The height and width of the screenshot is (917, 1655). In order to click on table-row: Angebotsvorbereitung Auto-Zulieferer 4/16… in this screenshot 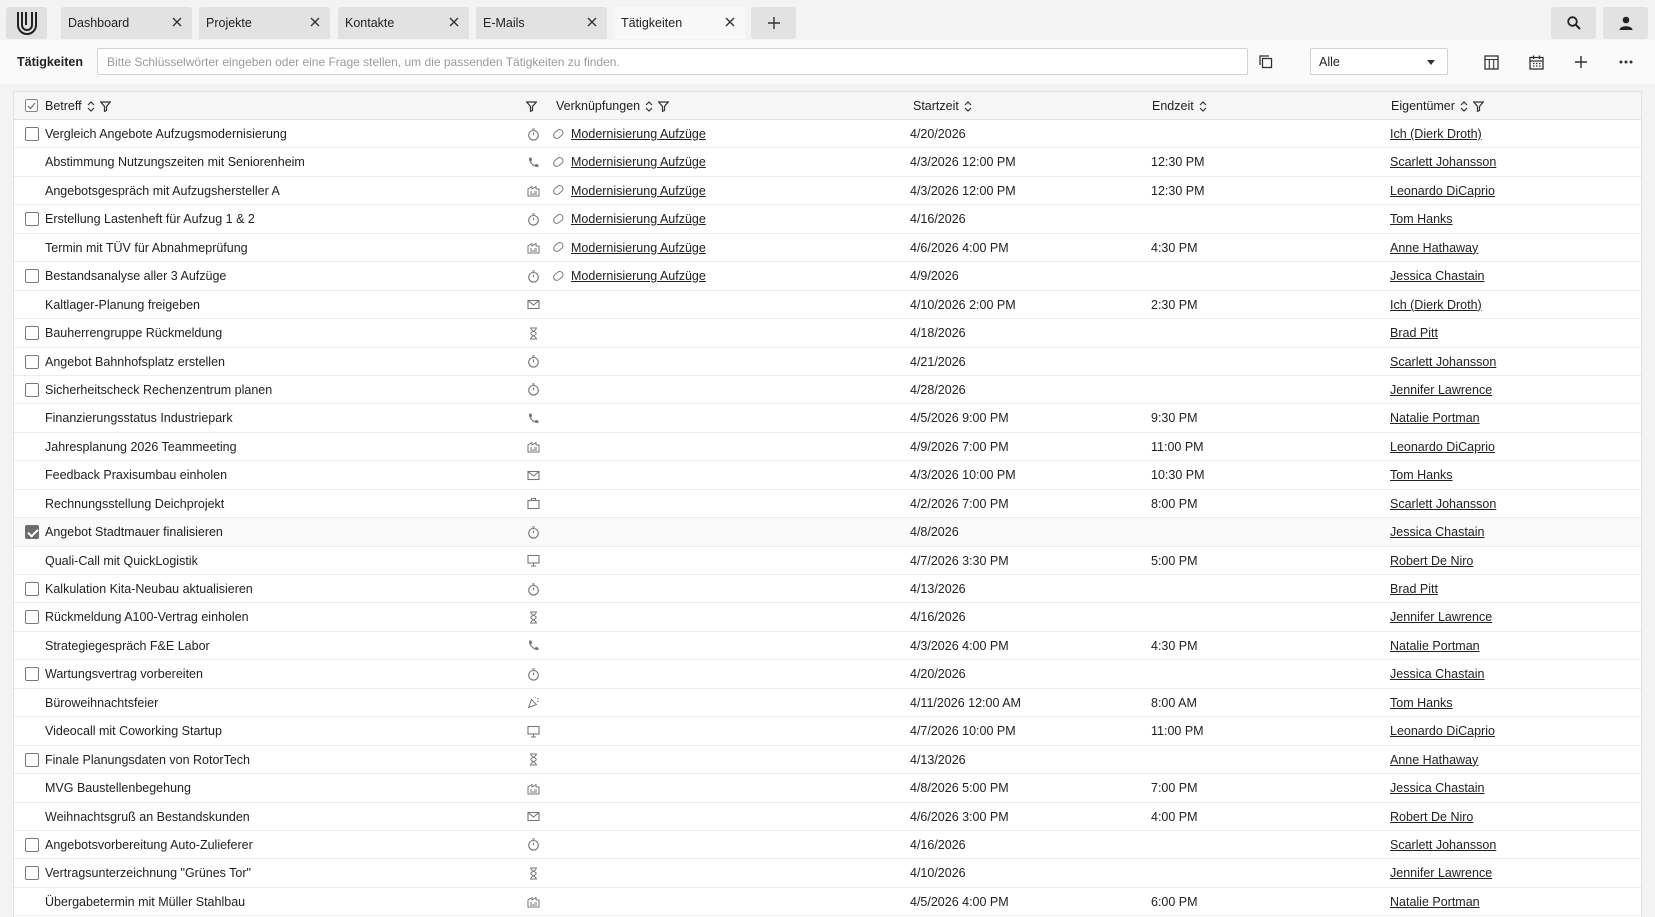, I will do `click(827, 845)`.